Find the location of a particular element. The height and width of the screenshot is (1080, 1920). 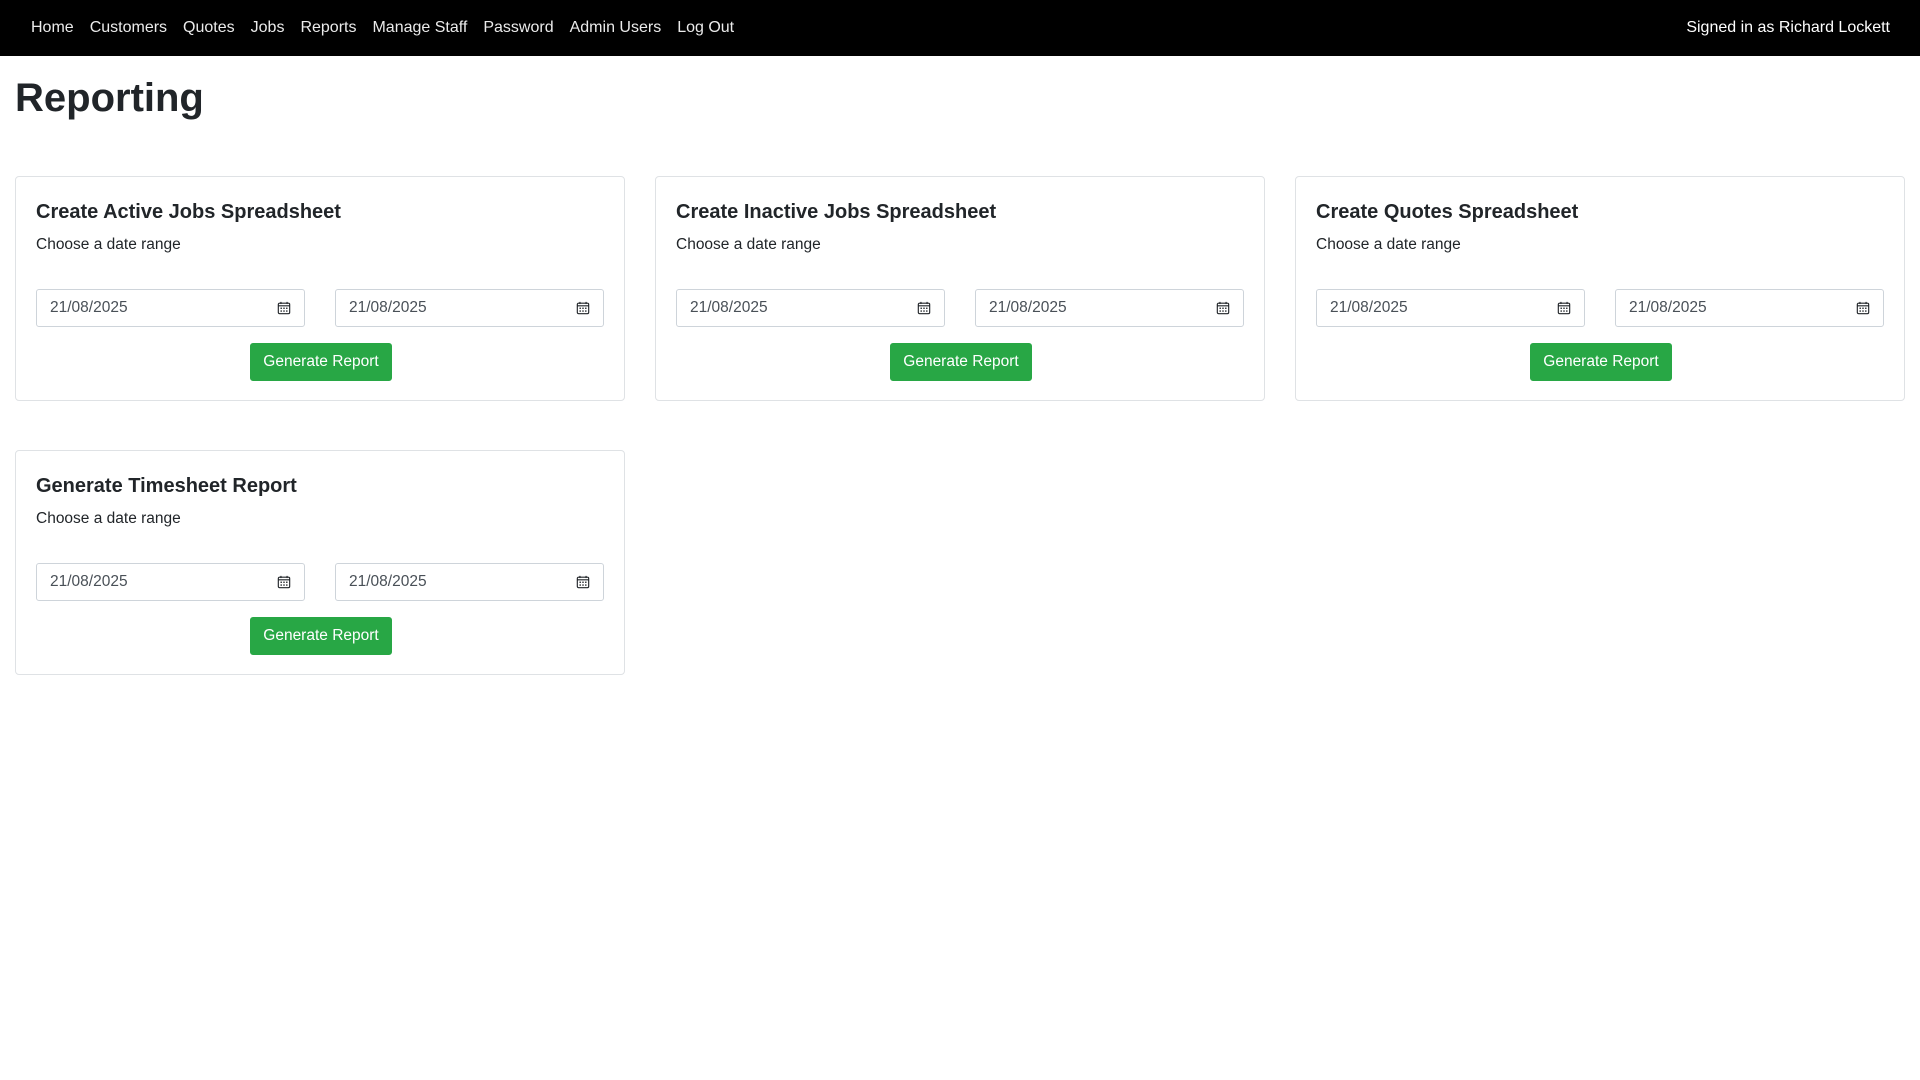

nav-admin-users: Admin Users is located at coordinates (616, 28).